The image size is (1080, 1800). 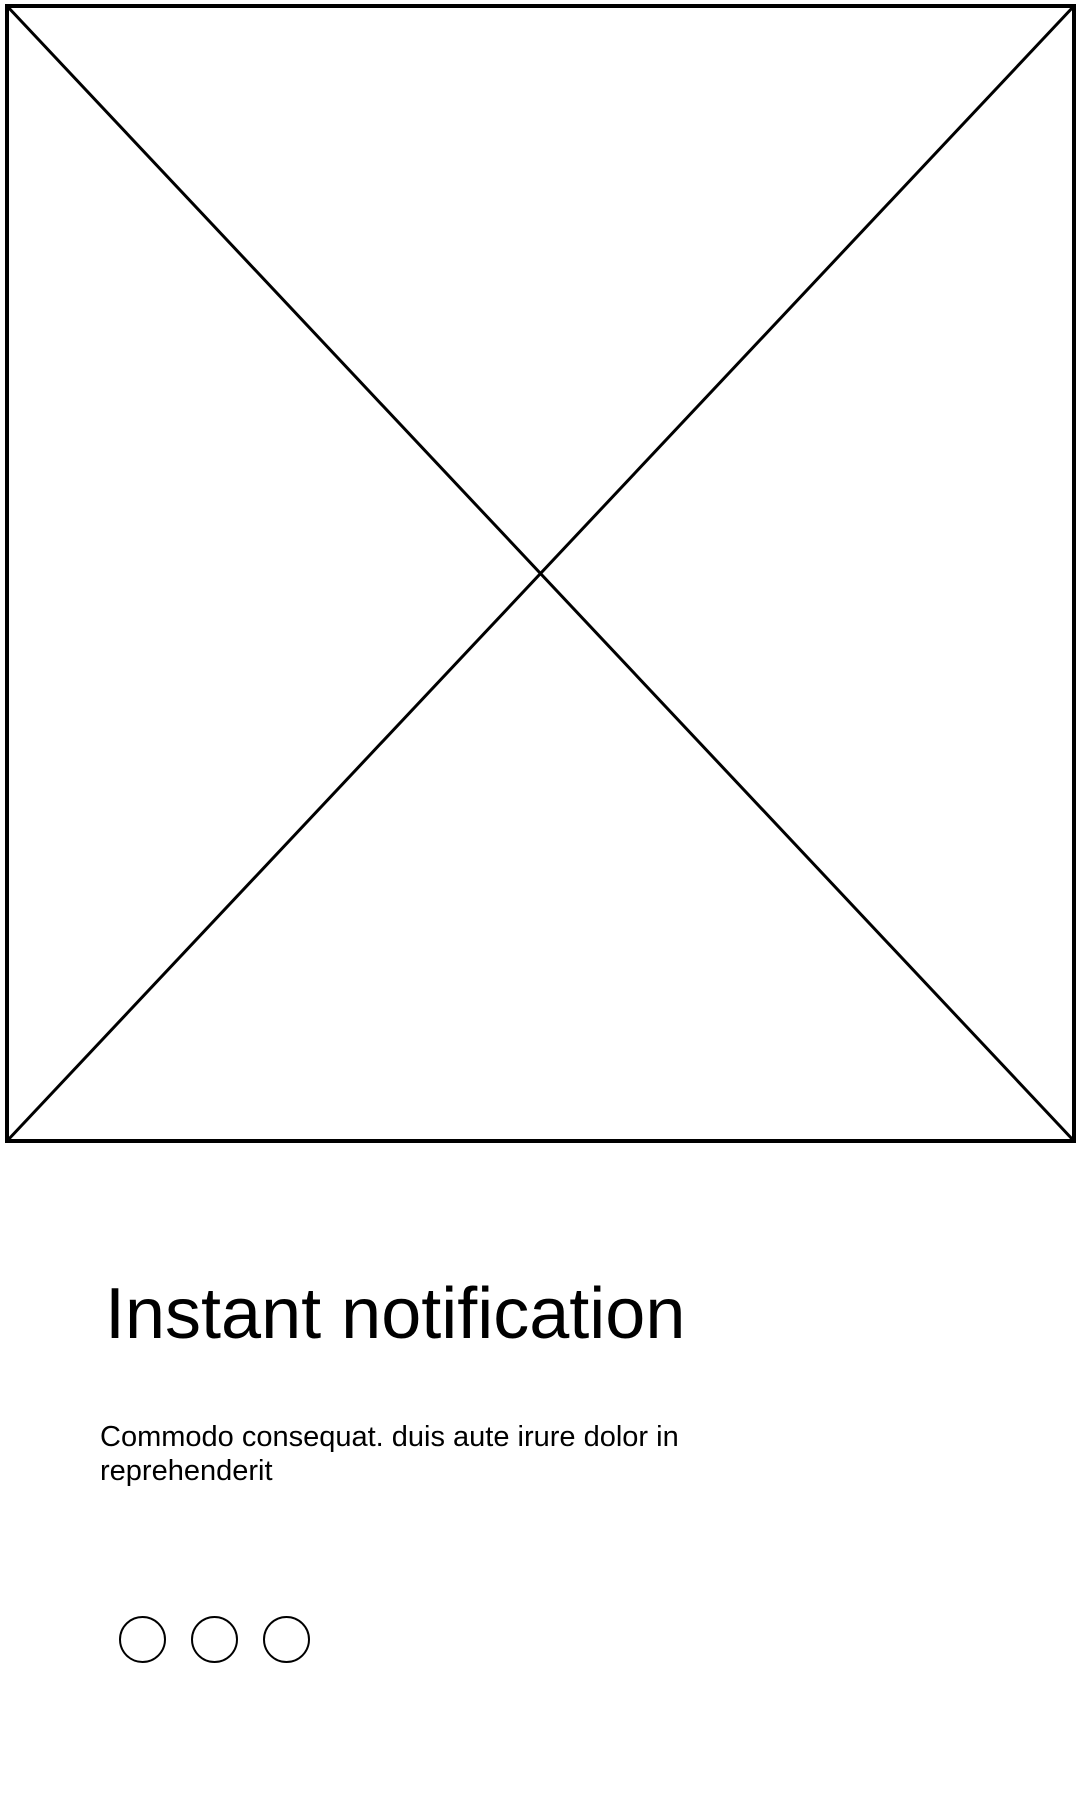 I want to click on pagination-dots, so click(x=214, y=1639).